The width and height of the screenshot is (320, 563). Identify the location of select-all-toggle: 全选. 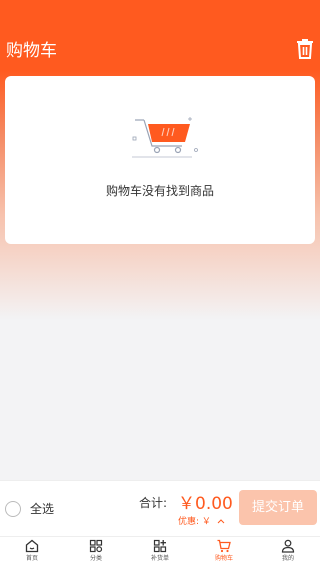
(29, 508).